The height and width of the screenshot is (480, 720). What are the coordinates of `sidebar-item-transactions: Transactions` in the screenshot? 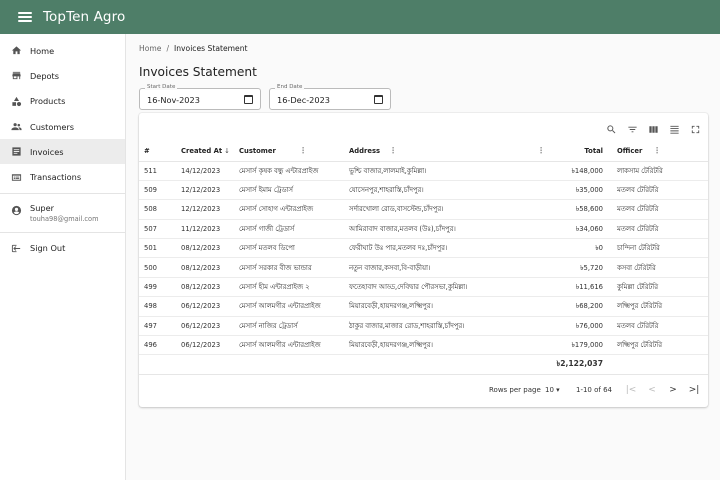 It's located at (62, 176).